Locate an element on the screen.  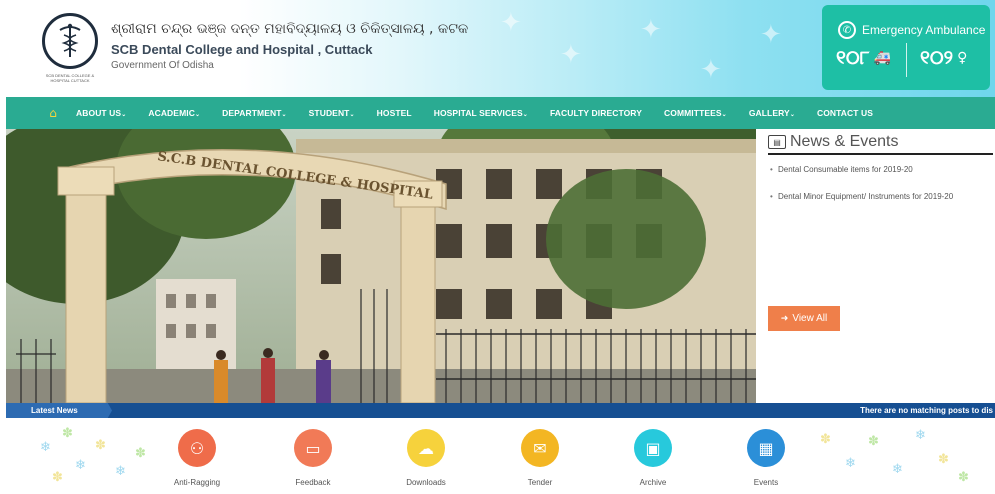
nav-hospital-services: HOSPITAL SERVICES⌄ is located at coordinates (481, 113).